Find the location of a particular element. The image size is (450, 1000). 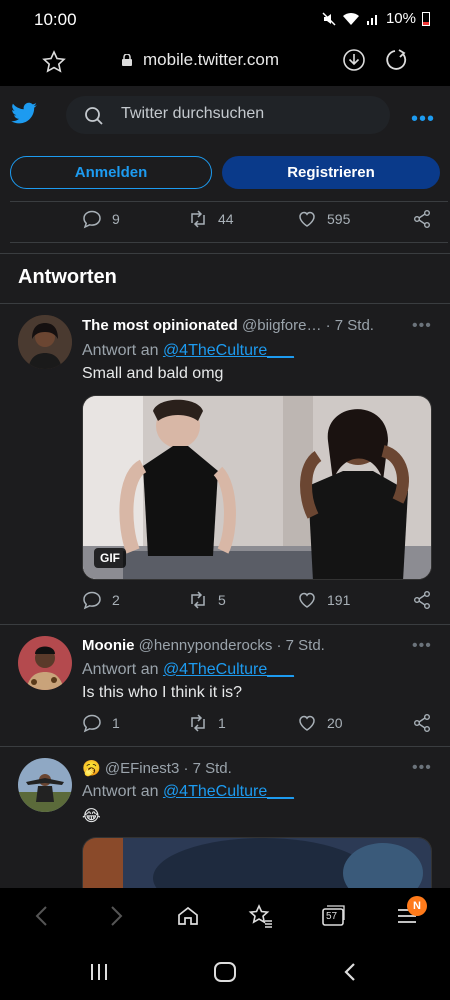

download-icon is located at coordinates (354, 60).